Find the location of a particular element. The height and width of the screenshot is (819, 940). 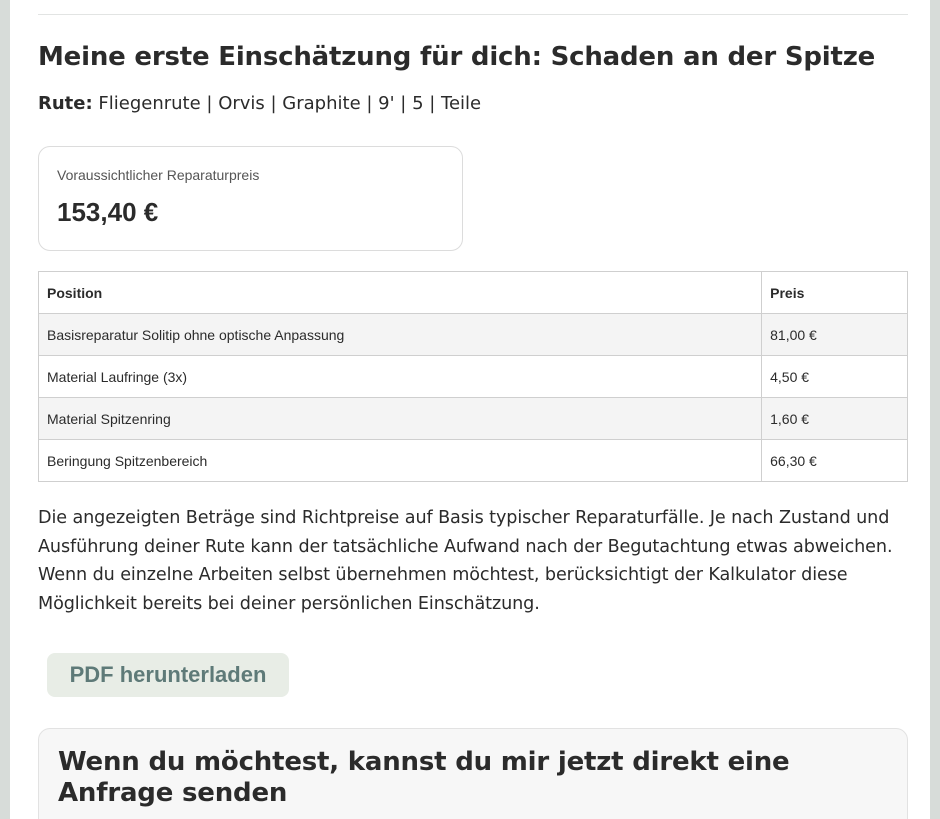

price-cell: 1,60 € is located at coordinates (834, 418).